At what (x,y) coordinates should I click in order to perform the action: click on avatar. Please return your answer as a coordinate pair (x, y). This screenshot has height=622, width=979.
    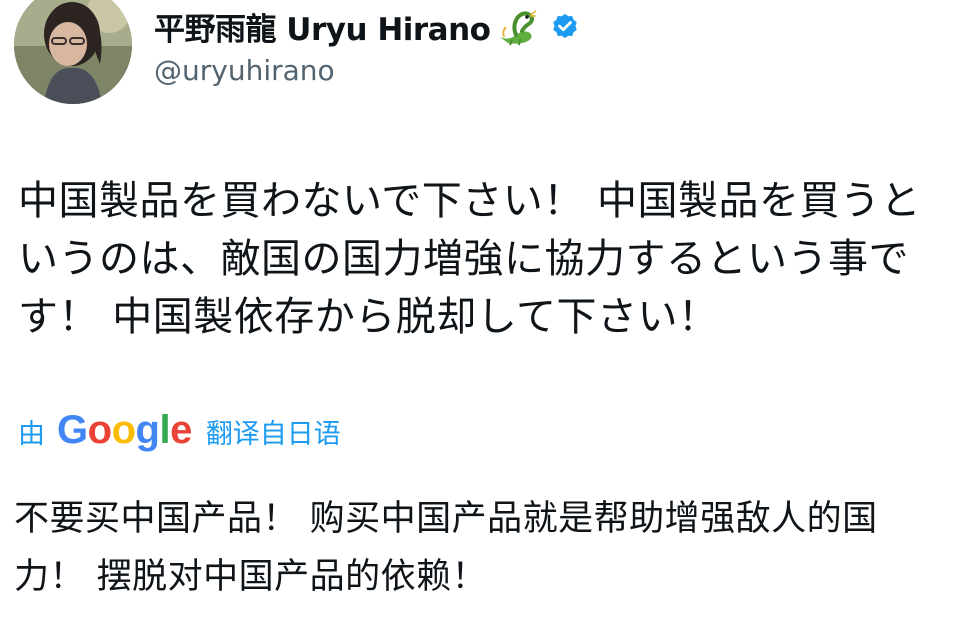
    Looking at the image, I should click on (73, 52).